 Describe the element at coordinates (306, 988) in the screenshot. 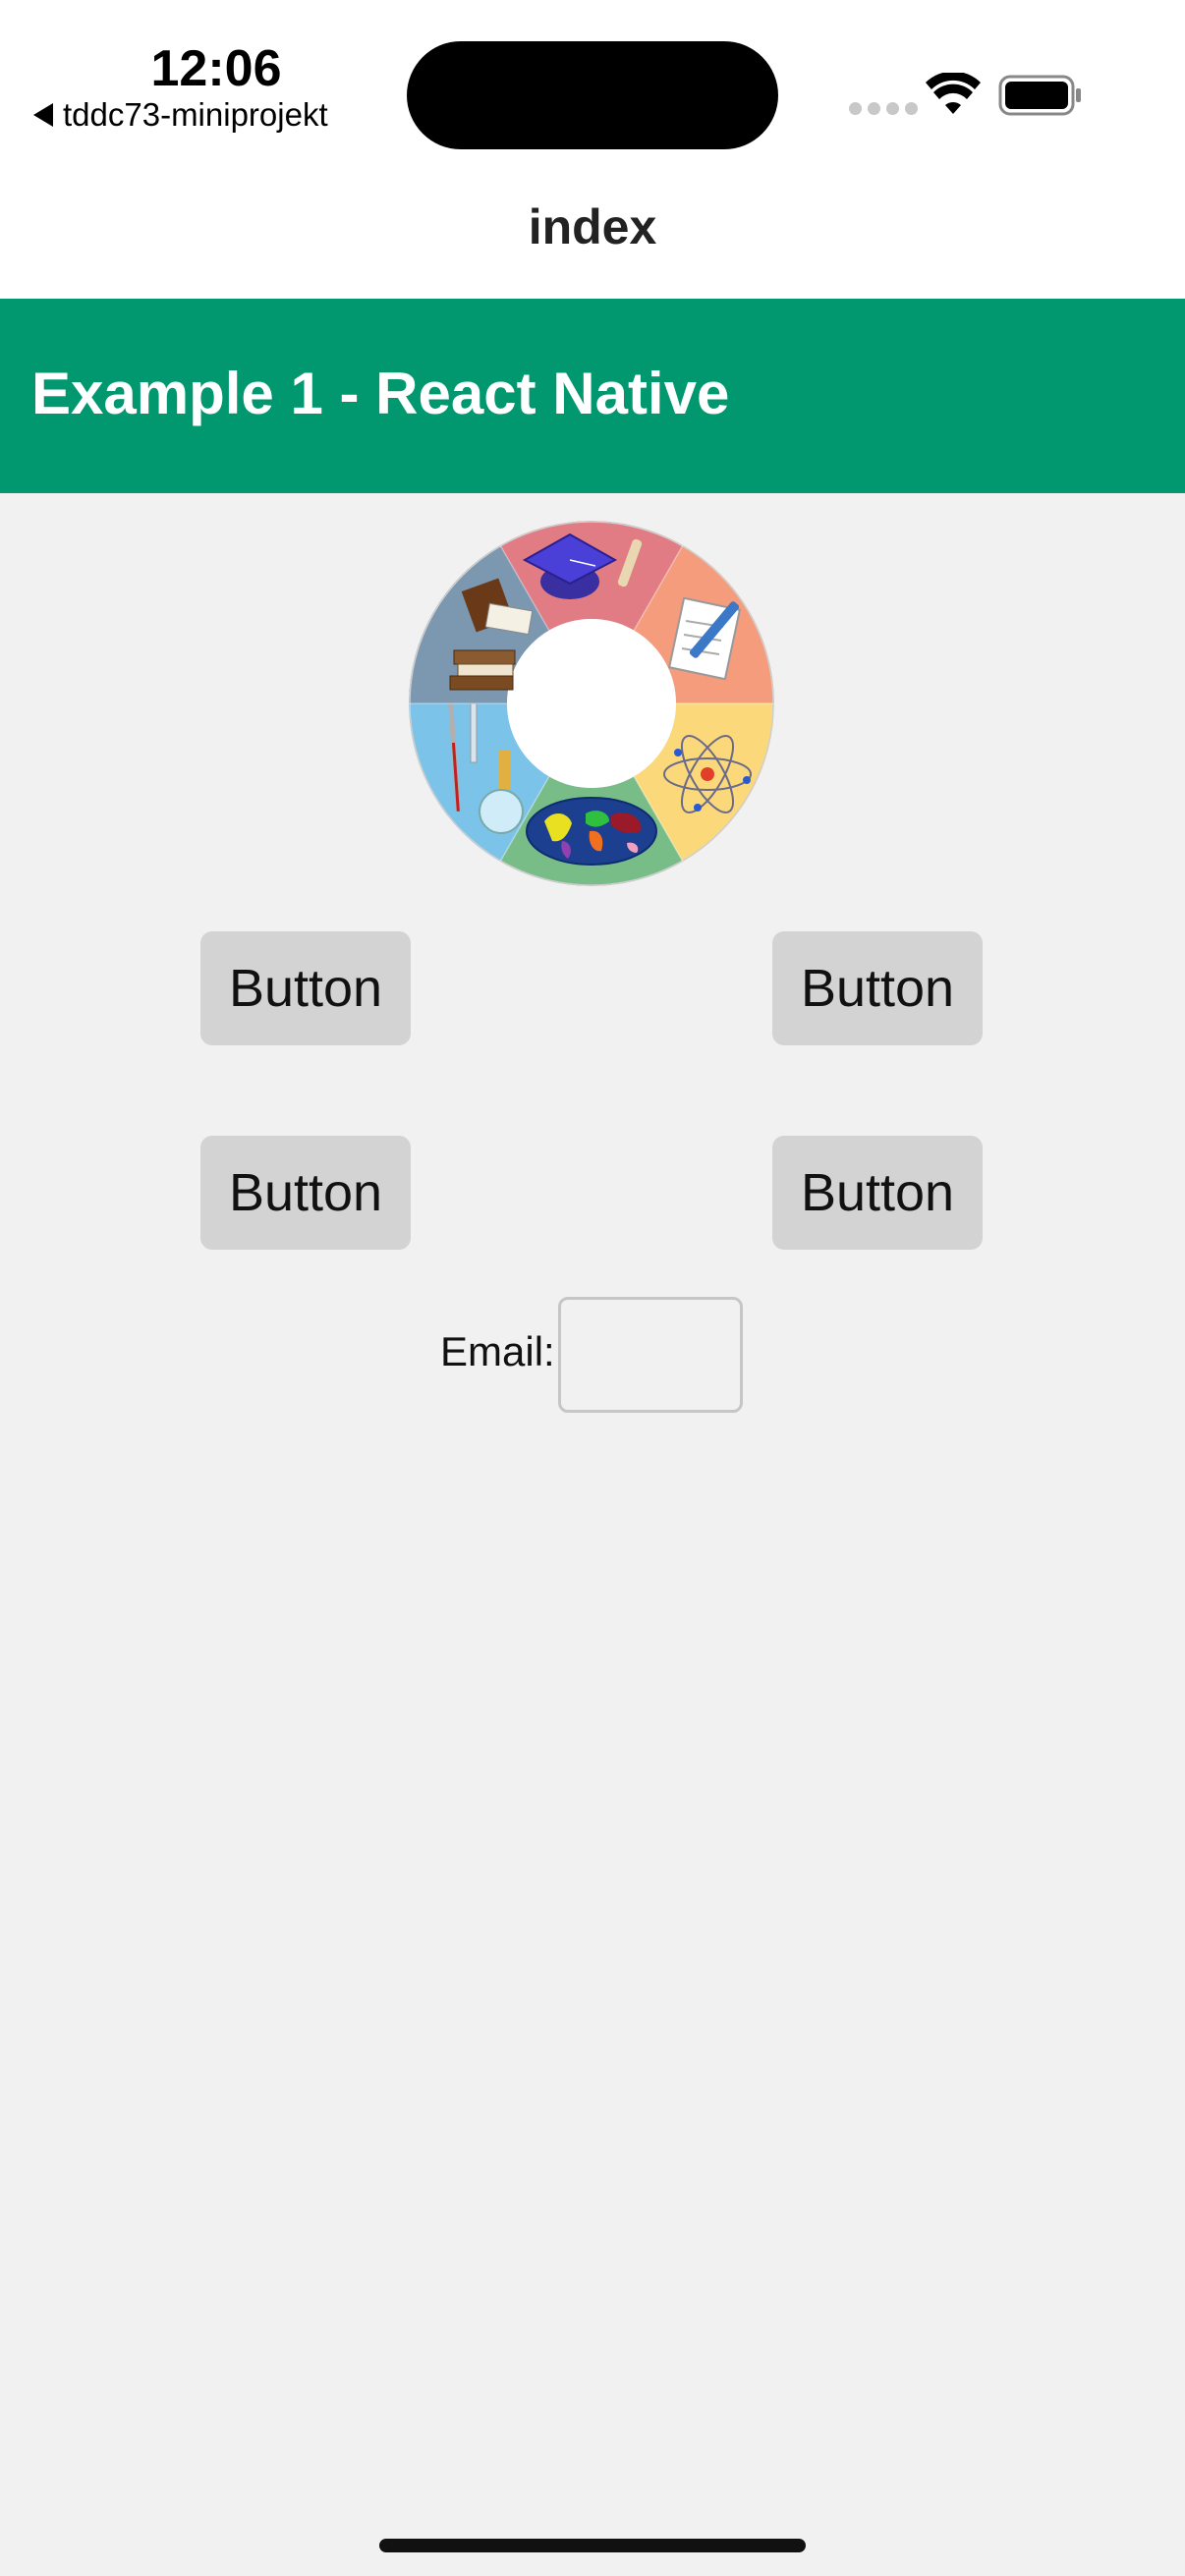

I see `button-1: Button` at that location.